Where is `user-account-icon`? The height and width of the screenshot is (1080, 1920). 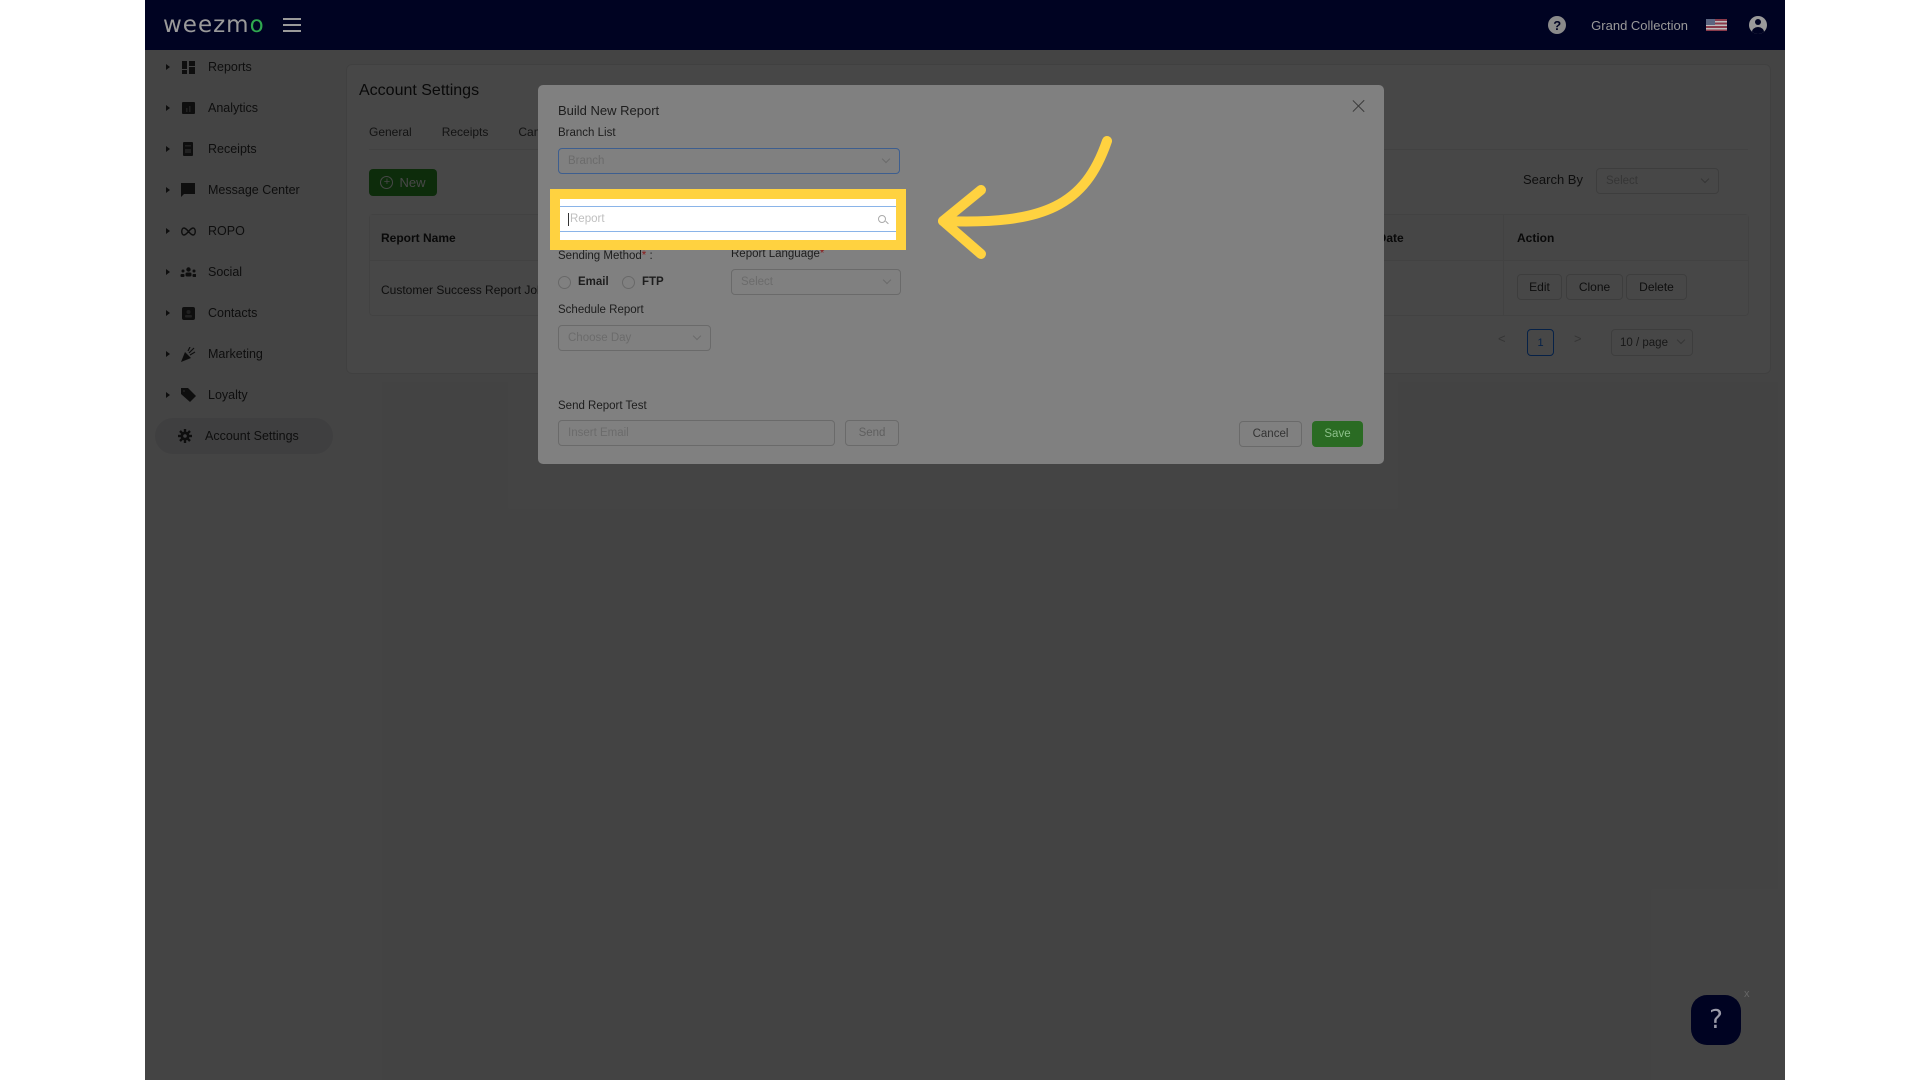
user-account-icon is located at coordinates (1758, 25).